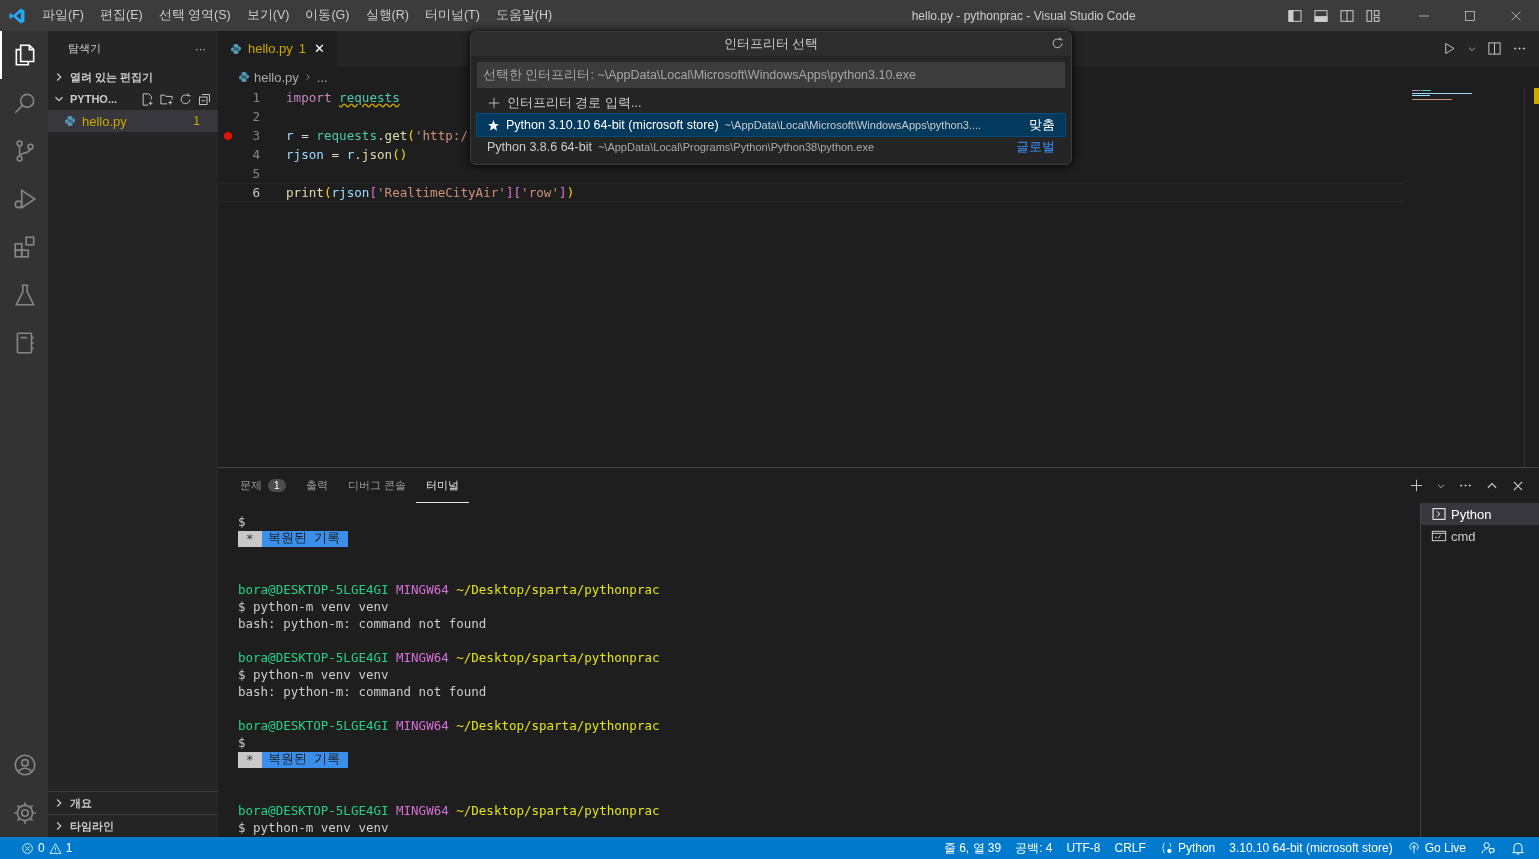  Describe the element at coordinates (771, 44) in the screenshot. I see `dialog-title: 인터프리터 선택` at that location.